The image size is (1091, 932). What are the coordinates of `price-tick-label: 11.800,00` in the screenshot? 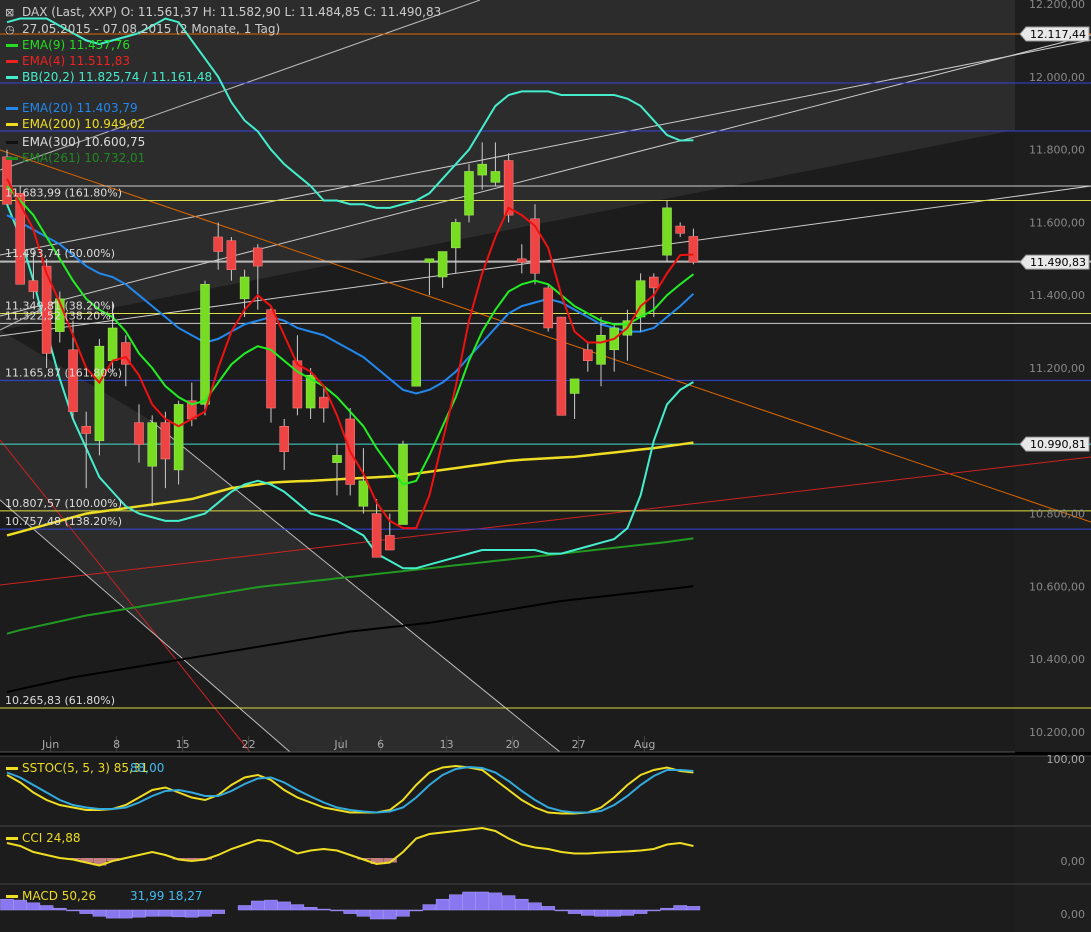 It's located at (1057, 150).